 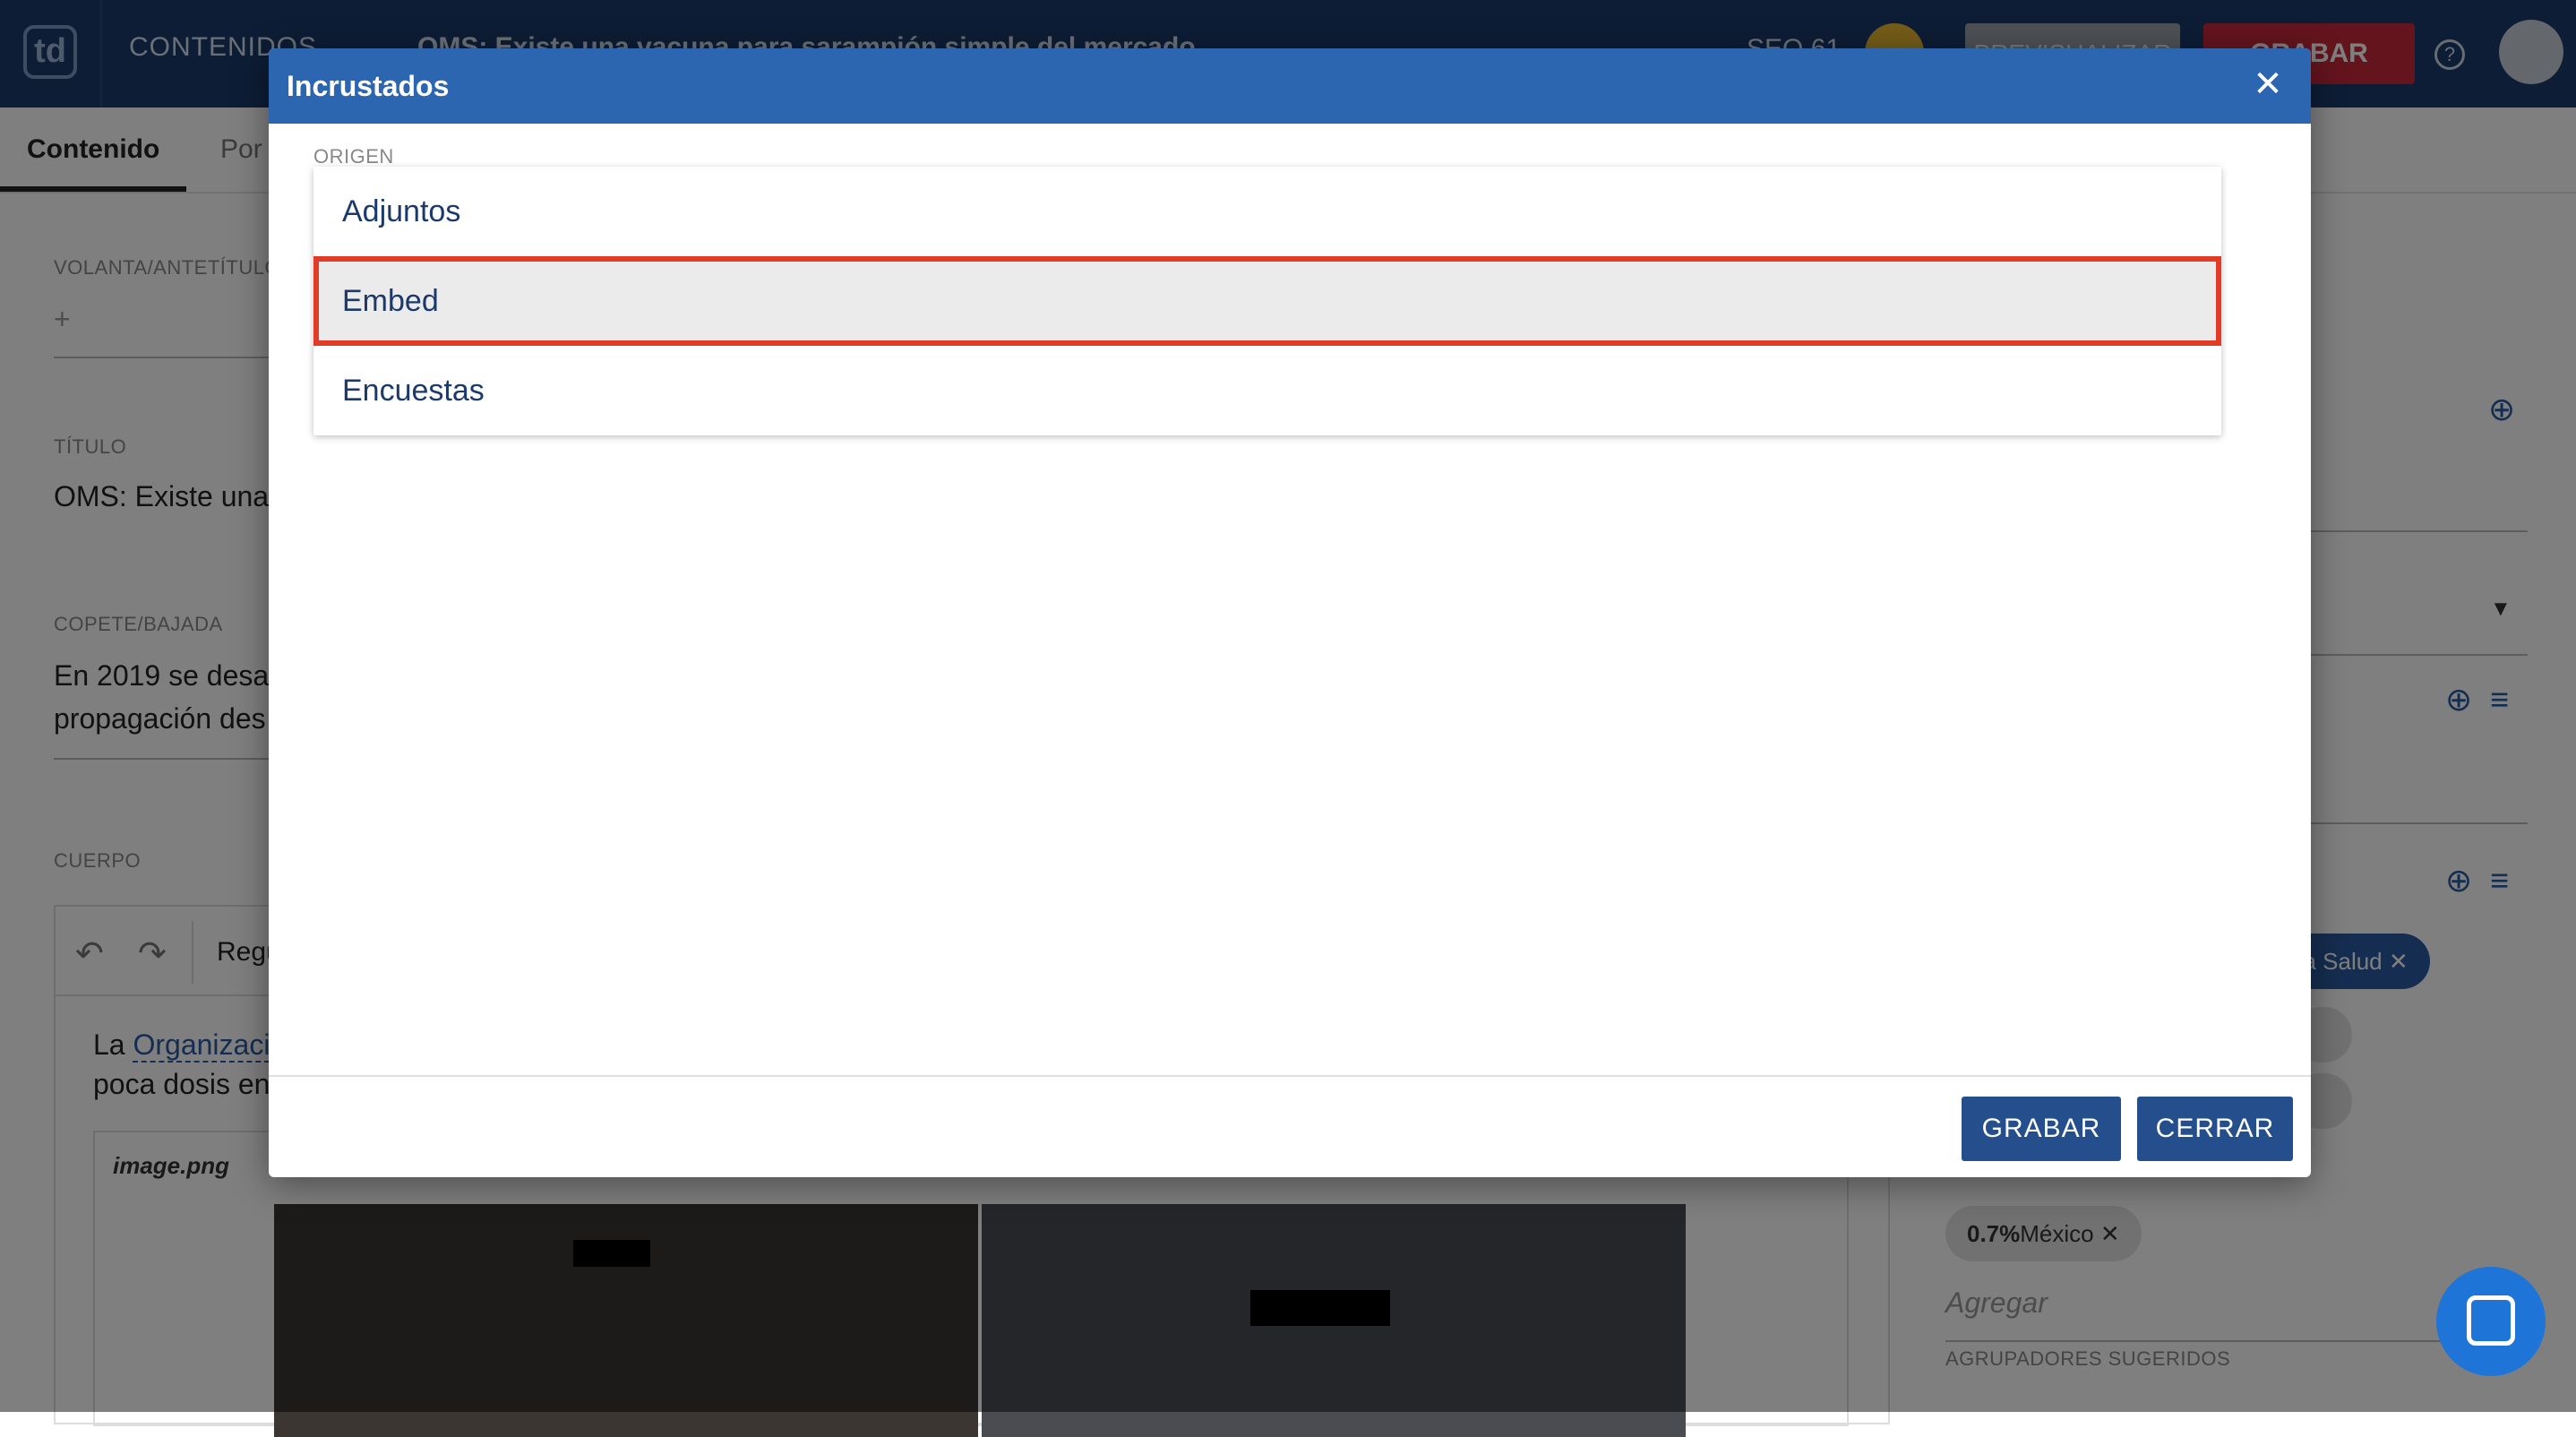 I want to click on chat-icon, so click(x=2491, y=1321).